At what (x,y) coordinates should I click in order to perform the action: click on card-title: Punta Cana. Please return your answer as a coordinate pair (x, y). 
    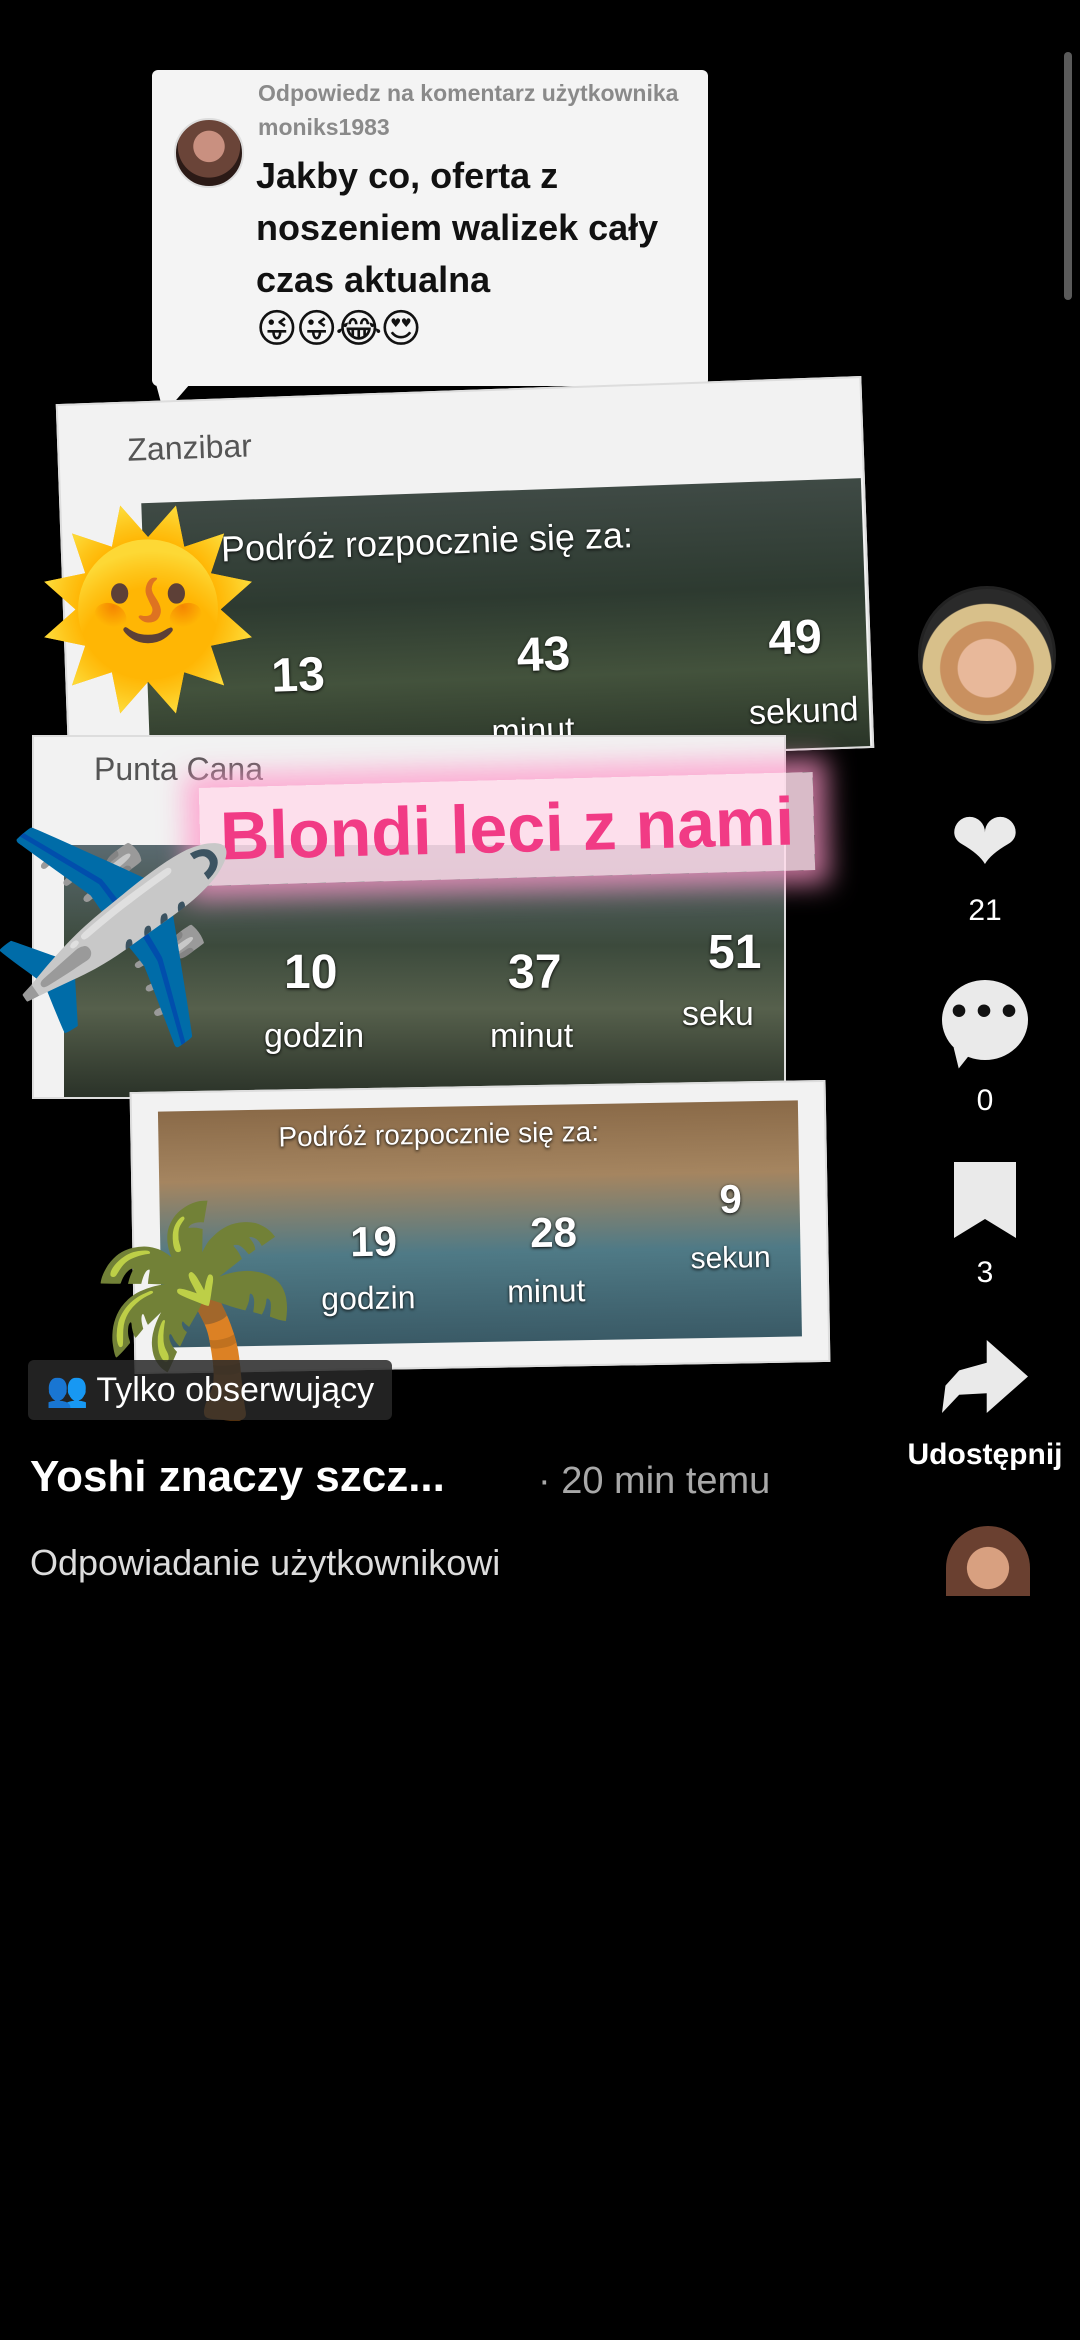
    Looking at the image, I should click on (179, 769).